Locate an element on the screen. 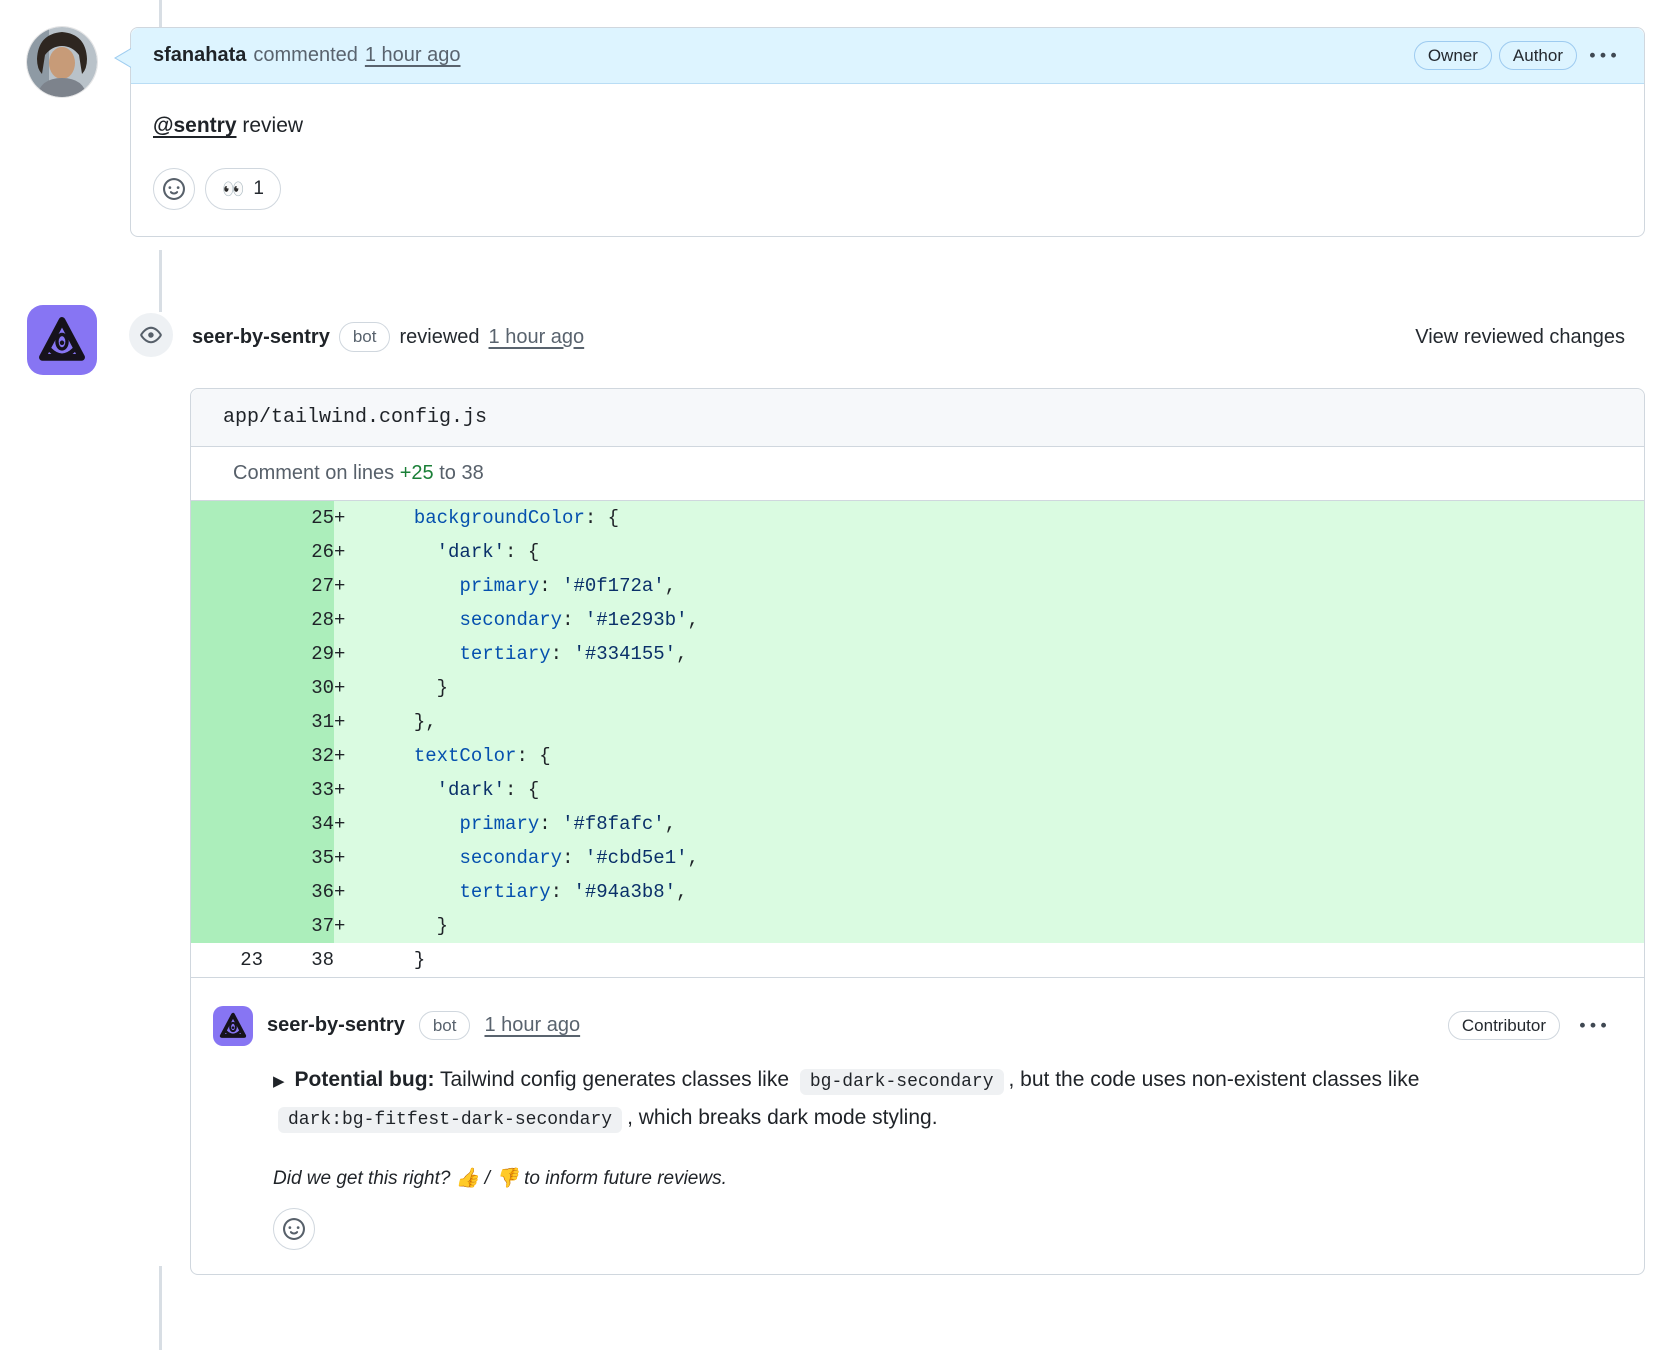  mention-link: @sentry is located at coordinates (195, 125).